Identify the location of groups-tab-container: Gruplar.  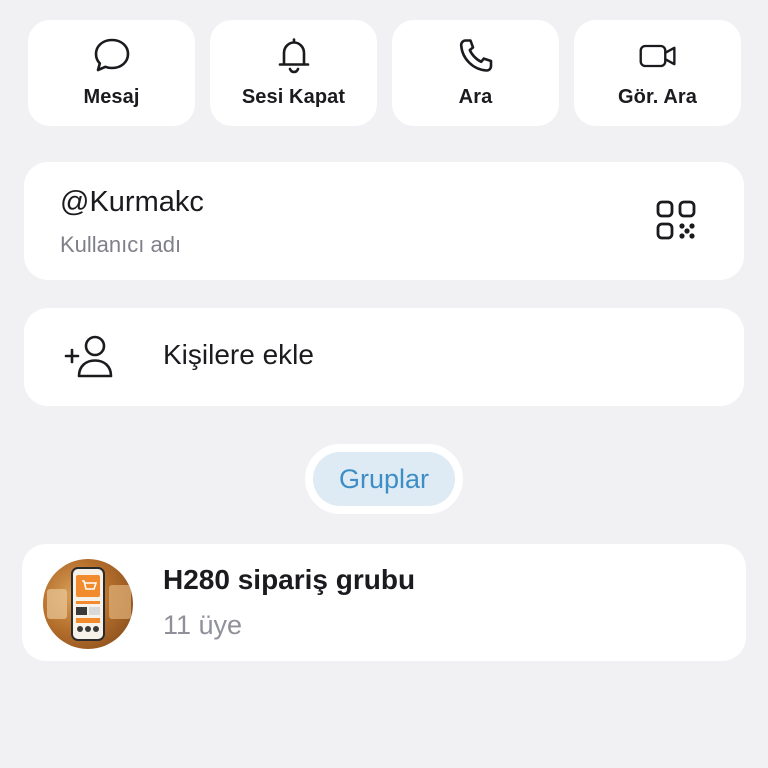
(384, 479).